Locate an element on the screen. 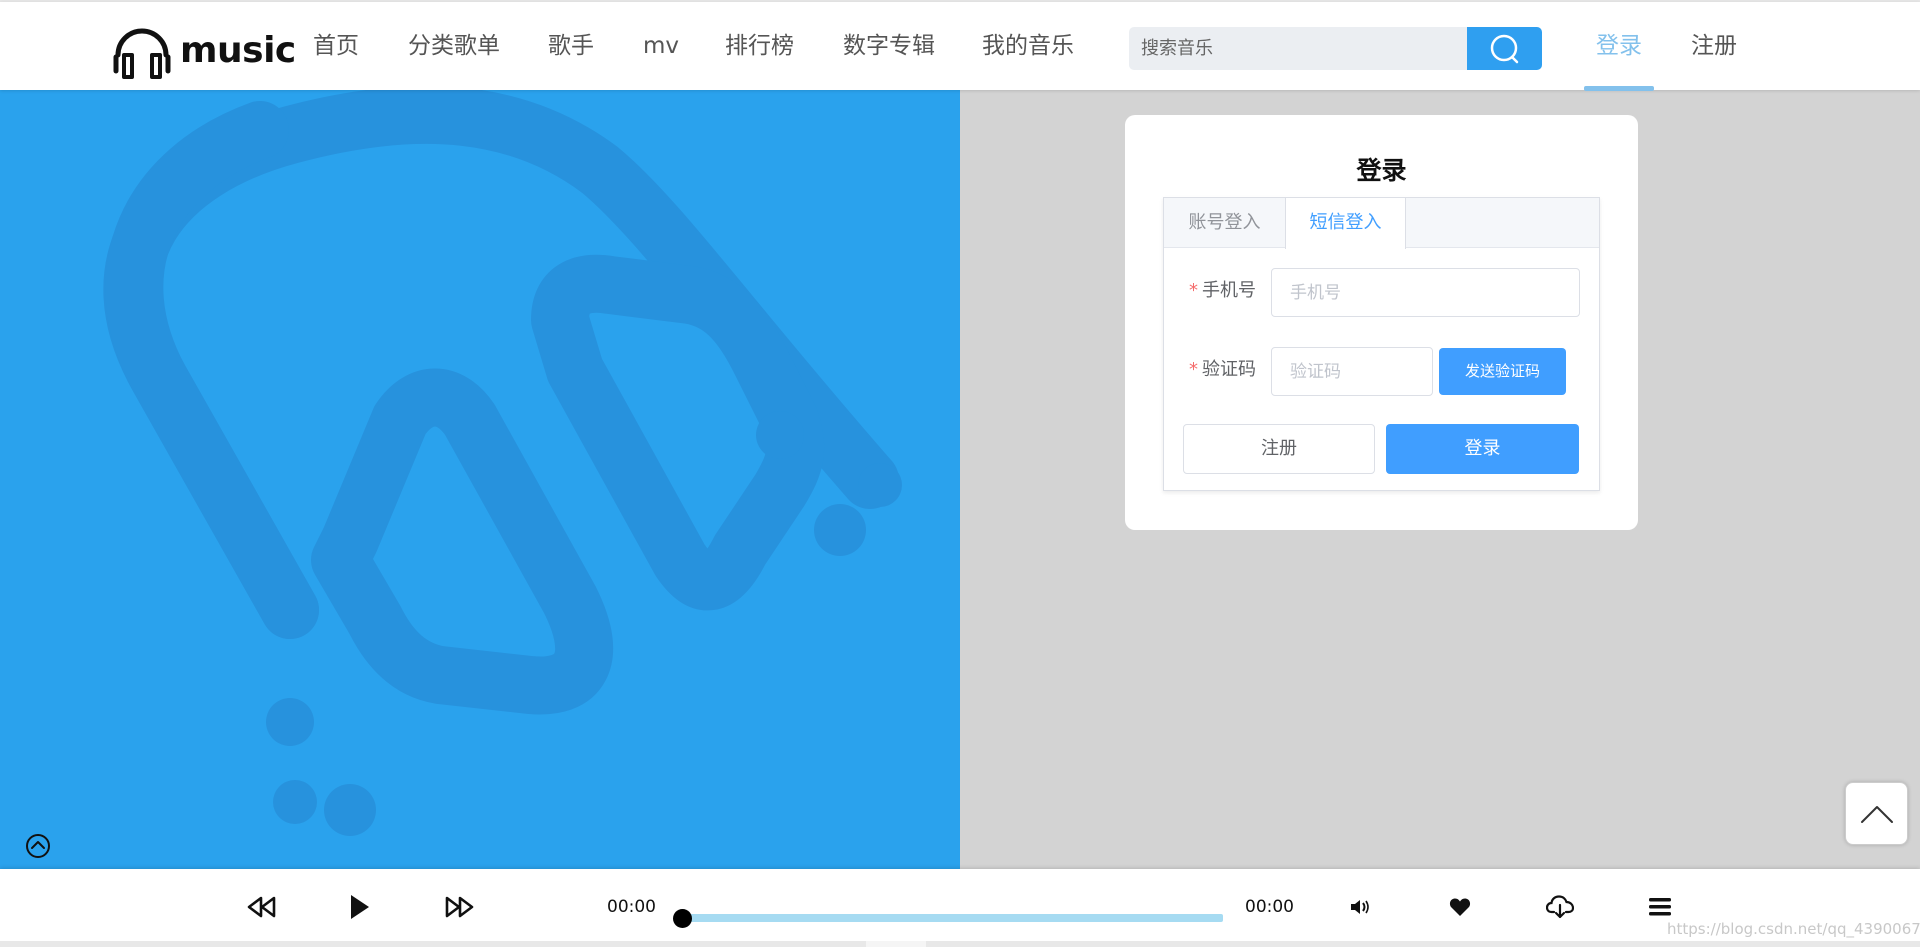 This screenshot has height=947, width=1920. total-time: 00:00 is located at coordinates (1269, 907).